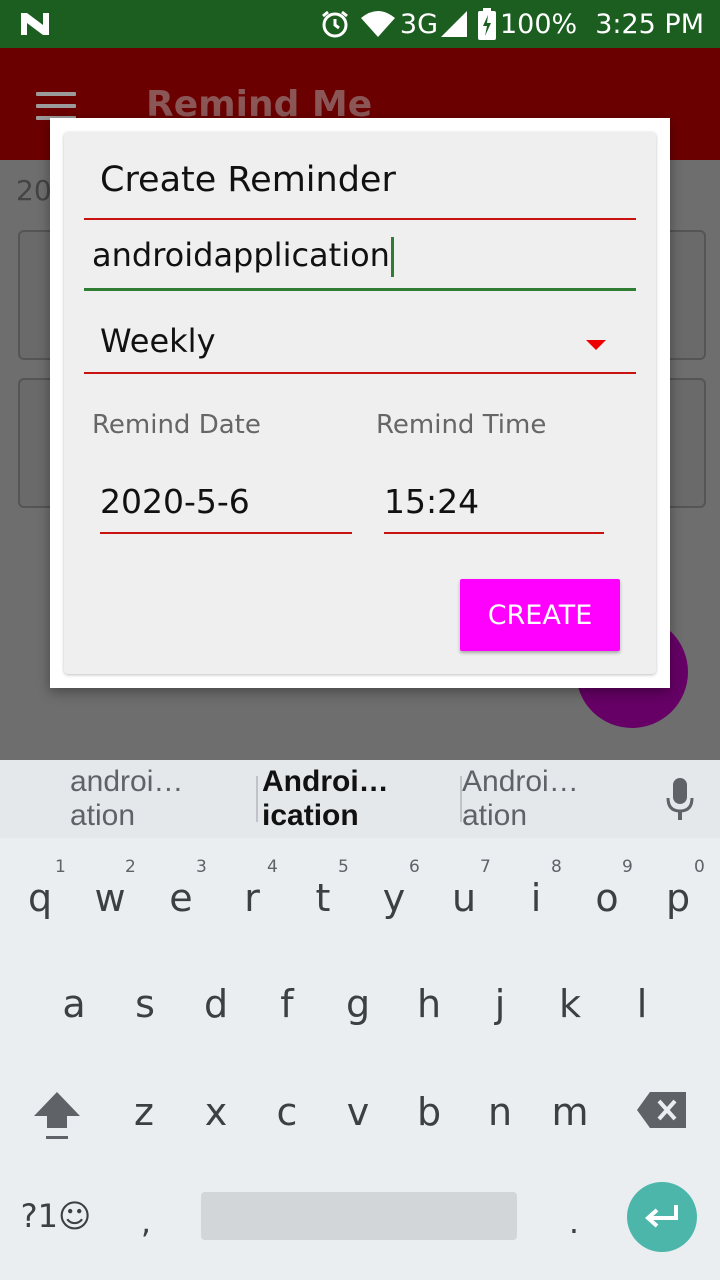  I want to click on key-hint-8: 8, so click(556, 867).